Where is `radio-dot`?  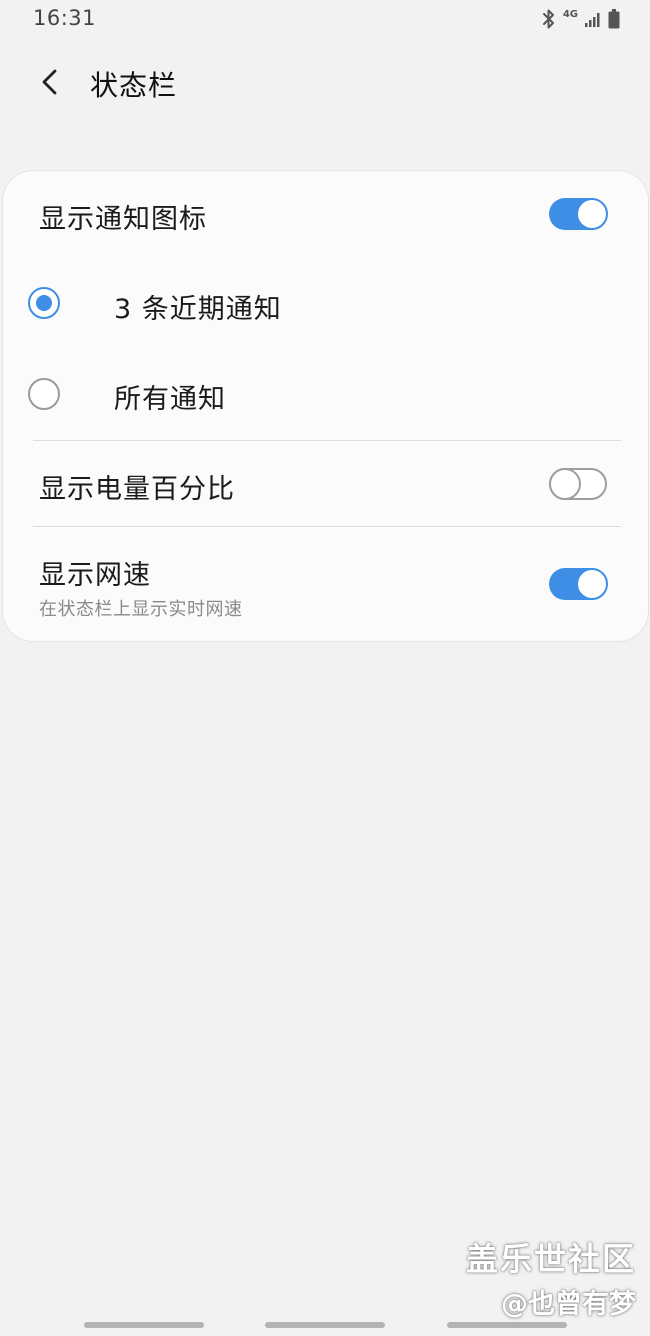 radio-dot is located at coordinates (44, 303).